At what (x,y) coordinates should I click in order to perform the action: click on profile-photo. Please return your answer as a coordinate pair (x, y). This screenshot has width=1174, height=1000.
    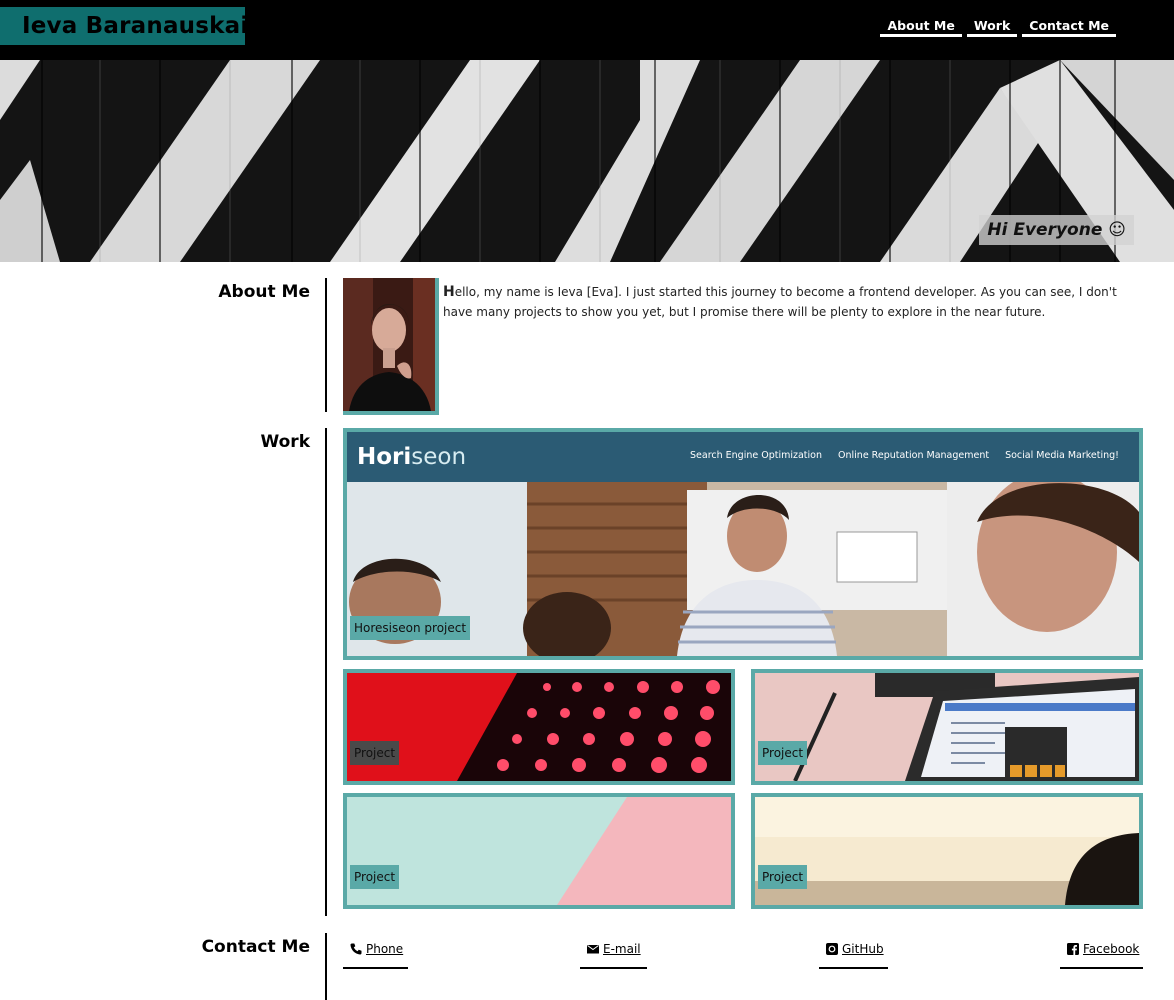
    Looking at the image, I should click on (391, 346).